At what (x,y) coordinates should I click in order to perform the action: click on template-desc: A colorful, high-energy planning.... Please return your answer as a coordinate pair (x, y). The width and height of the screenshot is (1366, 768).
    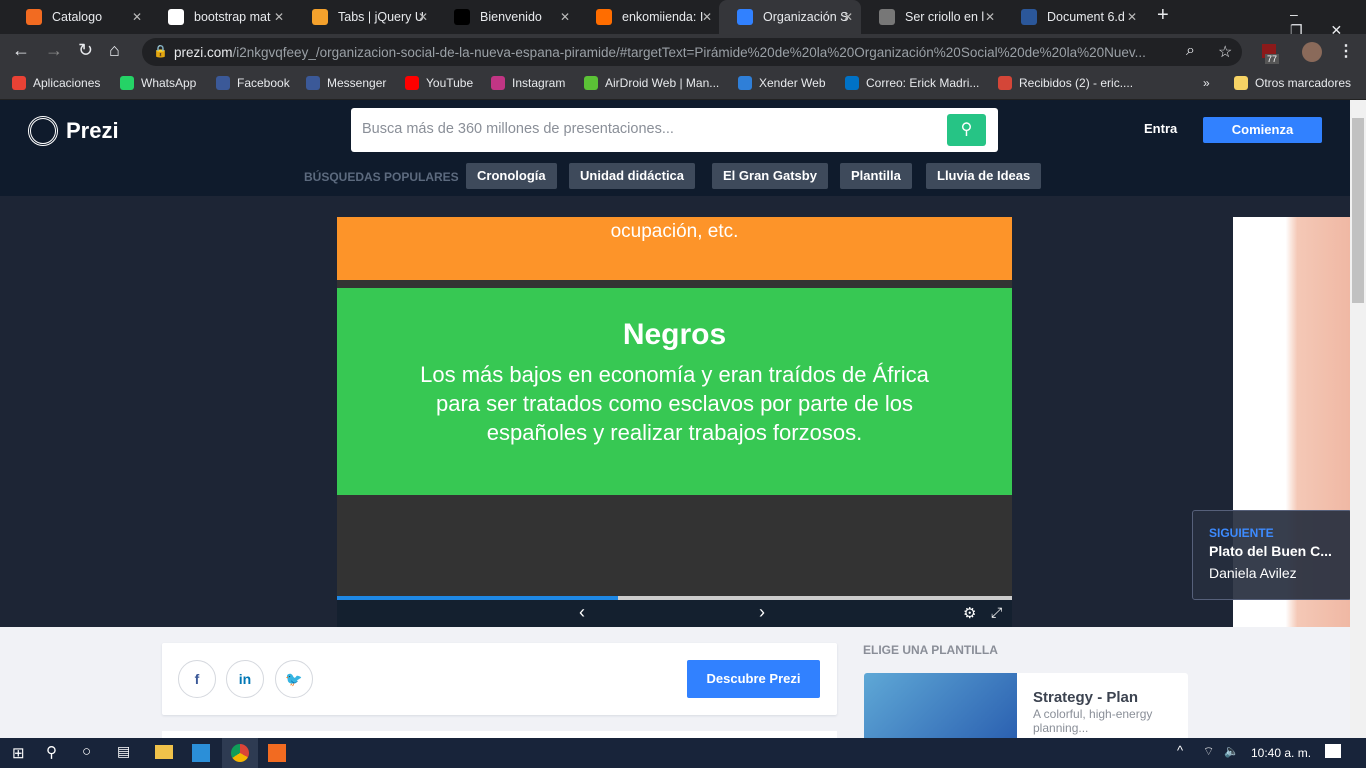
    Looking at the image, I should click on (1093, 721).